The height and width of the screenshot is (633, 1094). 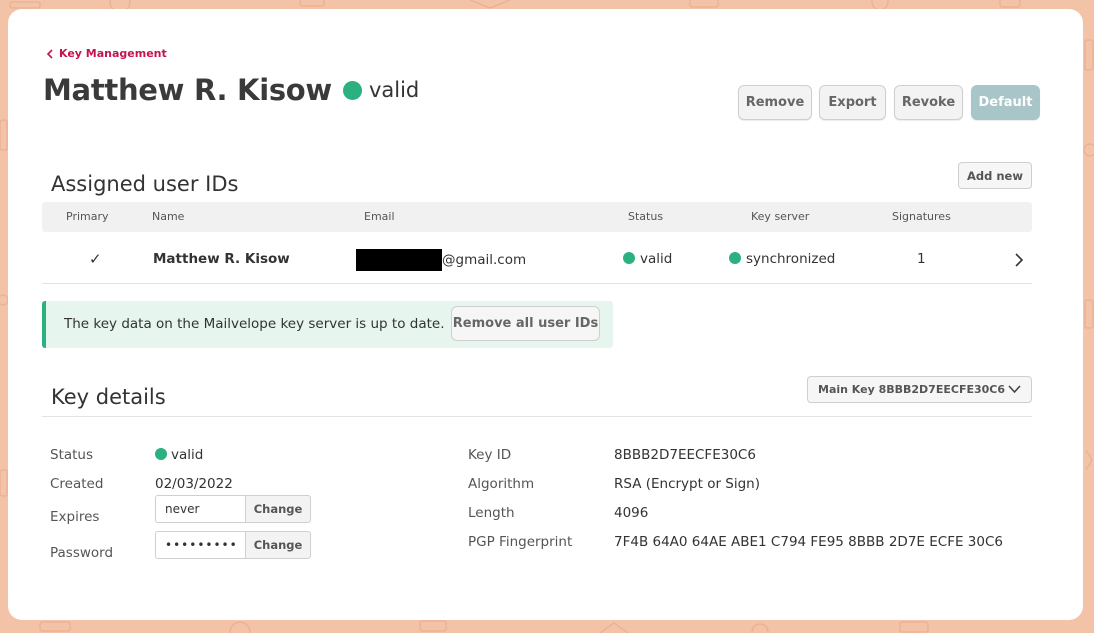 I want to click on user-id-key-server: synchronized, so click(x=782, y=259).